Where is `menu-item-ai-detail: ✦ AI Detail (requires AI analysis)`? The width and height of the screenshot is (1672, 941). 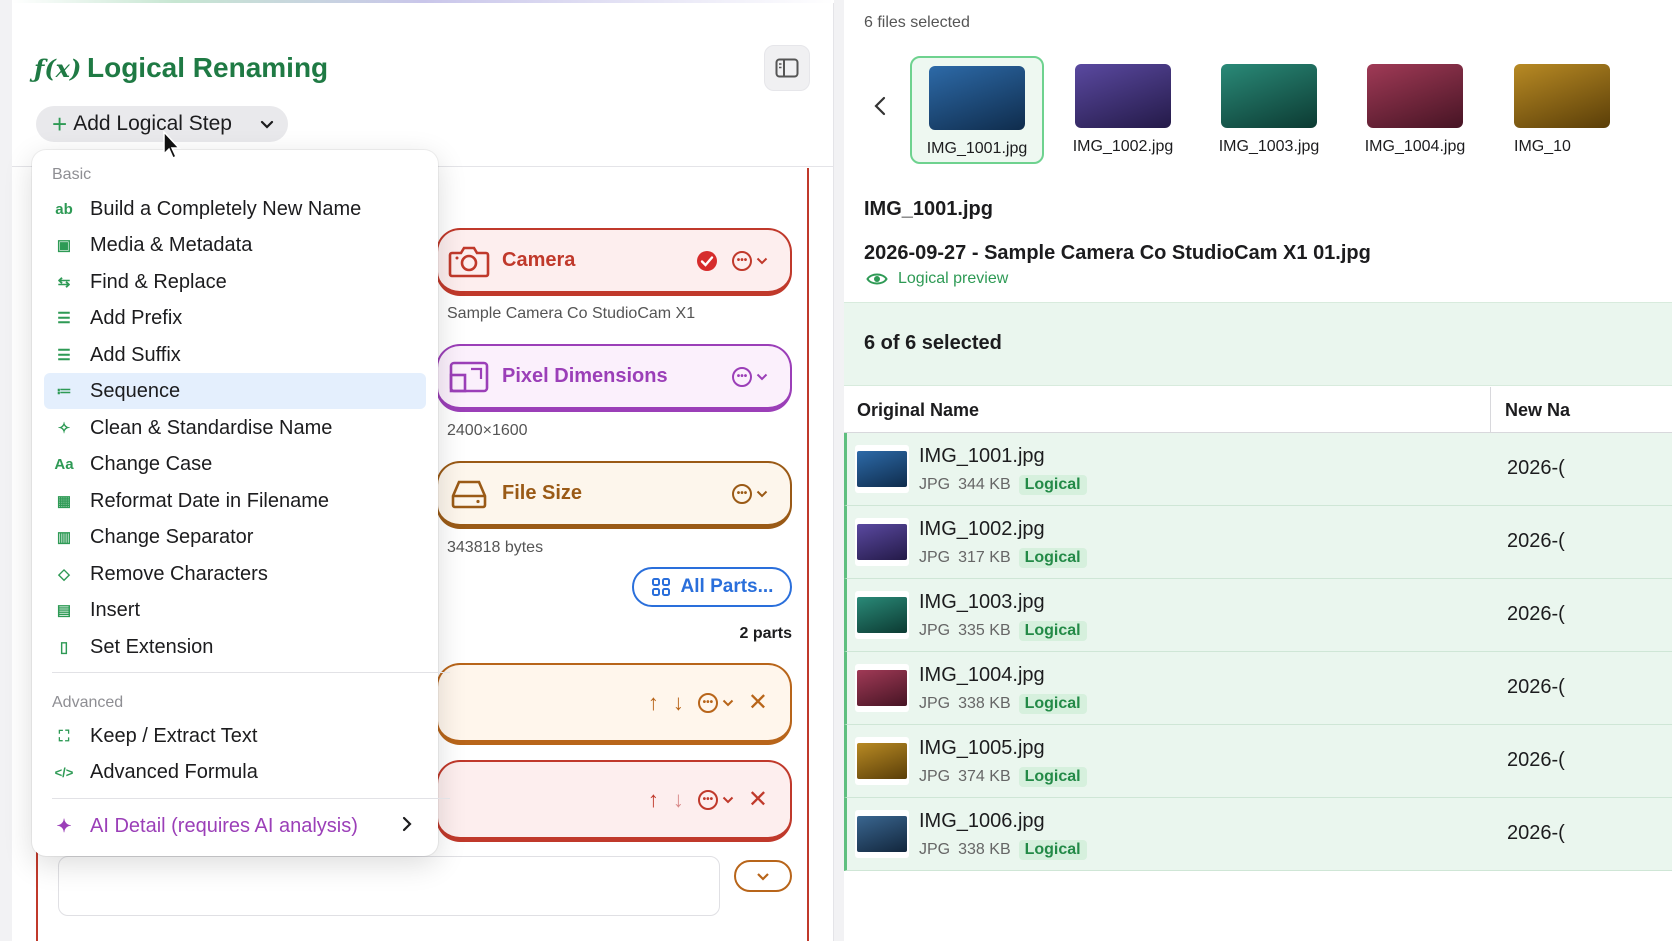
menu-item-ai-detail: ✦ AI Detail (requires AI analysis) is located at coordinates (235, 826).